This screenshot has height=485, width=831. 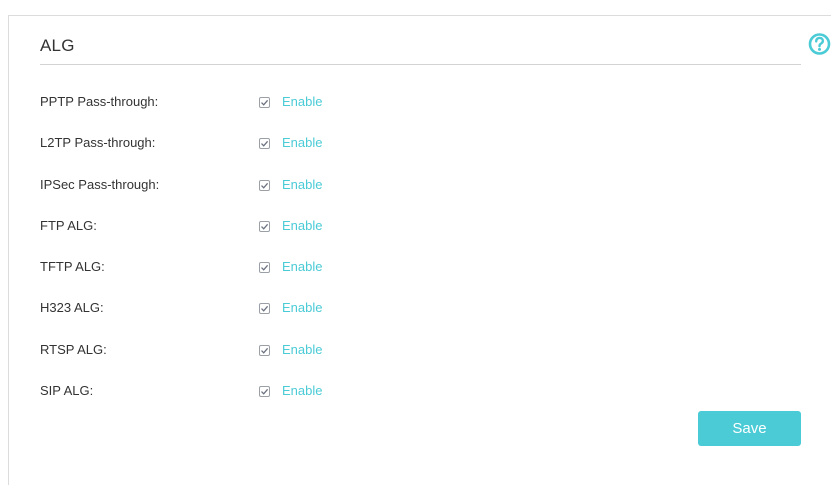 I want to click on sip-alg-enable-label: Enable, so click(x=302, y=390).